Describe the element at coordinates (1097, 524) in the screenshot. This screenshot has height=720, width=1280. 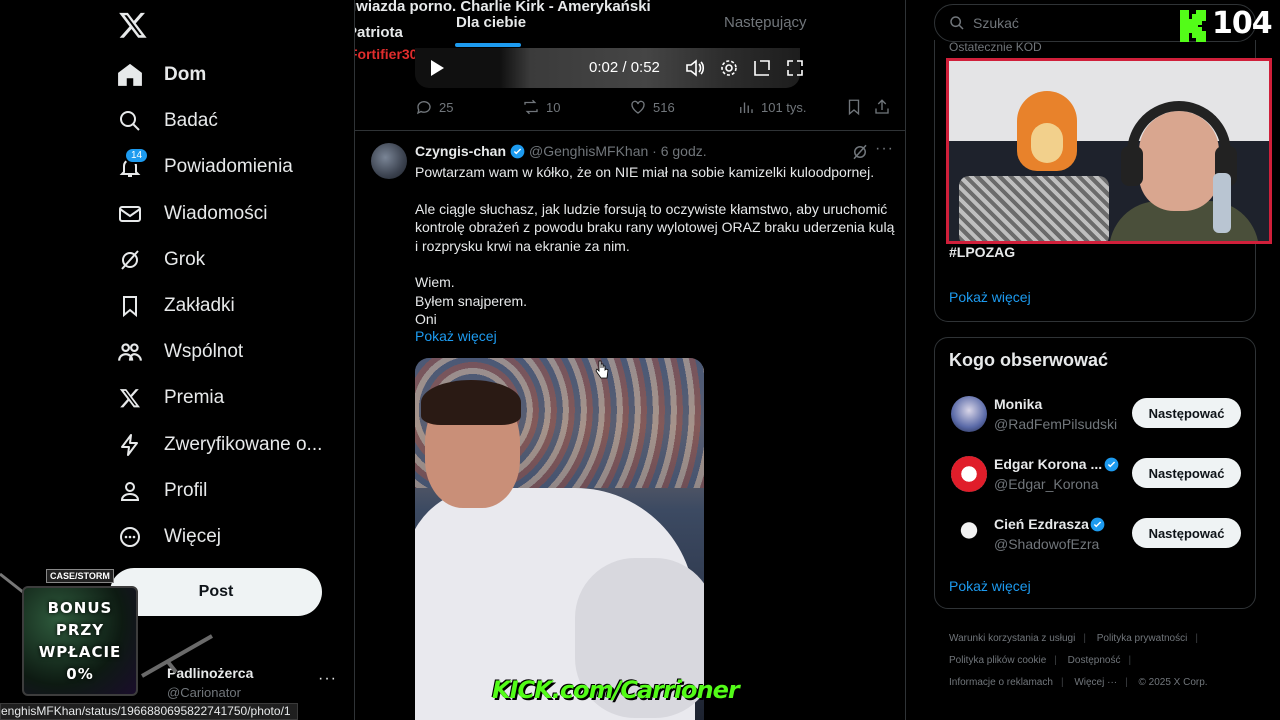
I see `verified-badge-icon` at that location.